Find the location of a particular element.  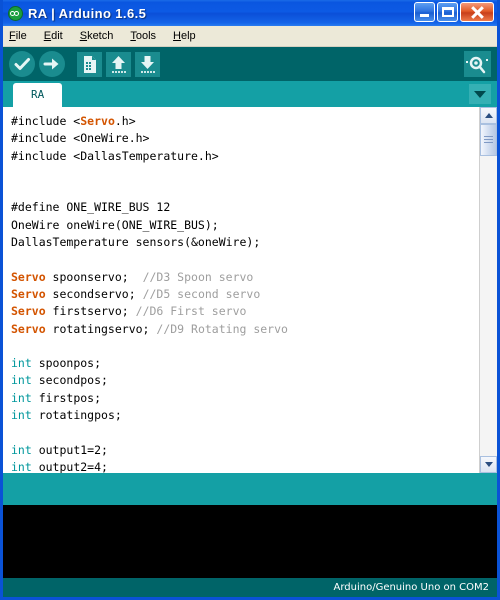

serial-monitor-button is located at coordinates (477, 64).